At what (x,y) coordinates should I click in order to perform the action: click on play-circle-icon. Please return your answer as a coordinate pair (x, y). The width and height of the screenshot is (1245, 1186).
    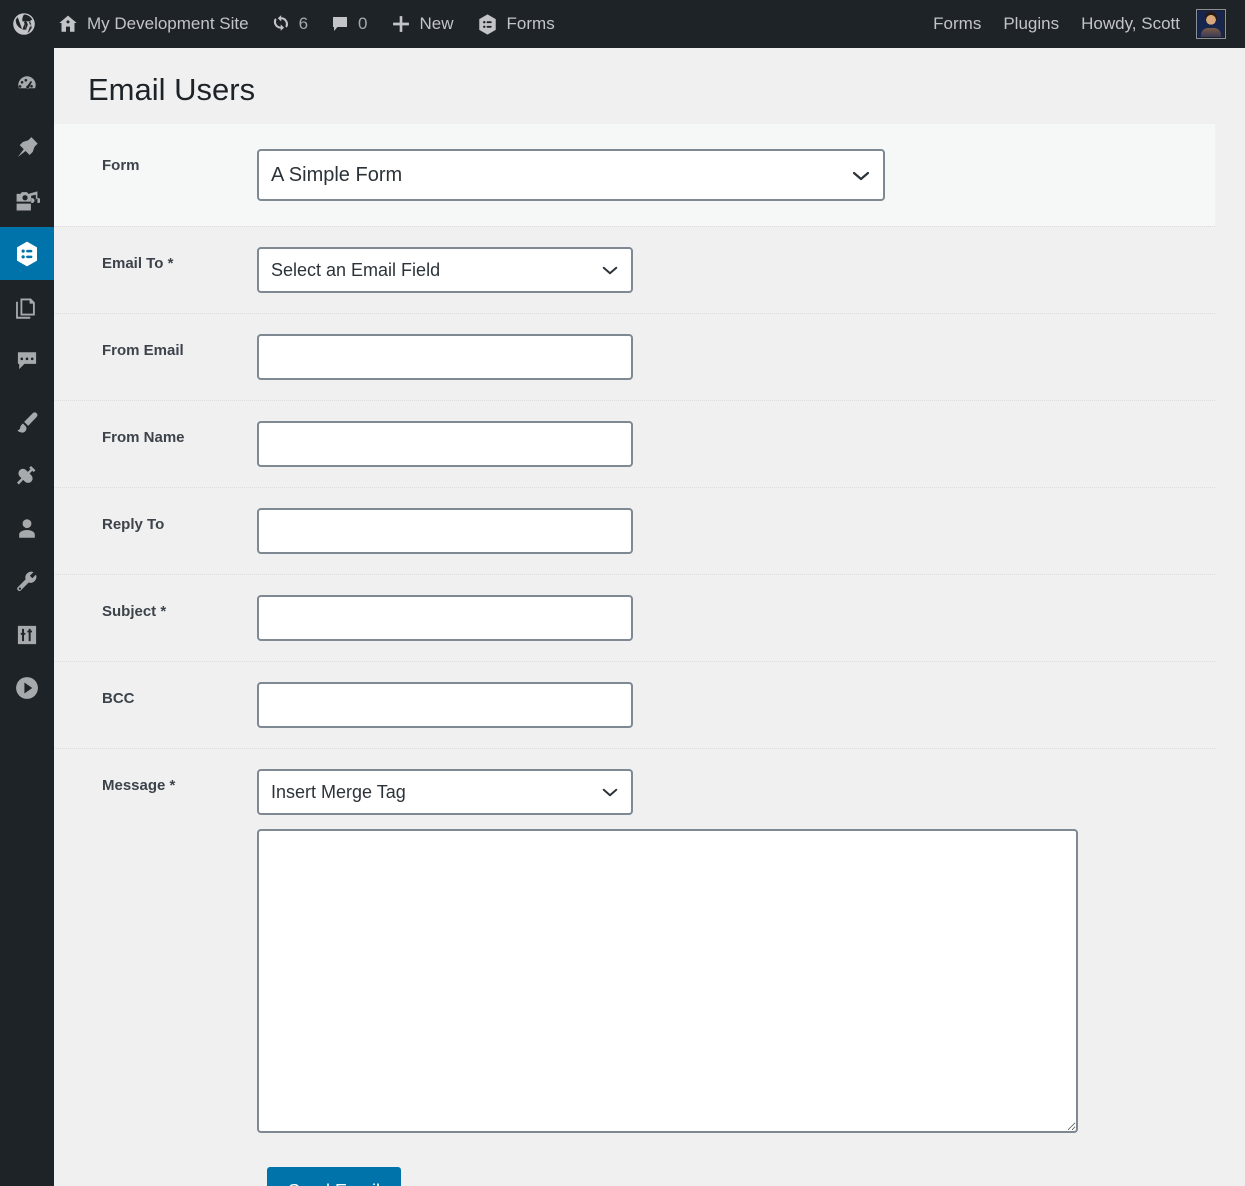
    Looking at the image, I should click on (27, 688).